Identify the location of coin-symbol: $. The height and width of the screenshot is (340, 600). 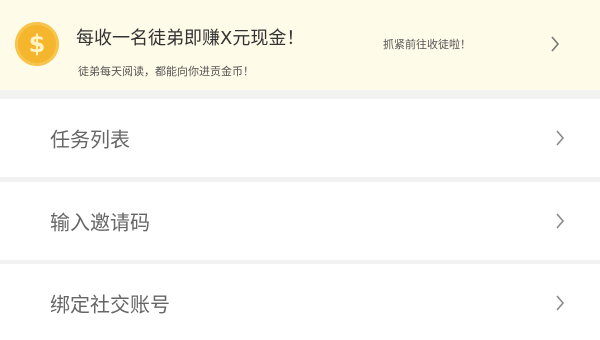
(37, 44).